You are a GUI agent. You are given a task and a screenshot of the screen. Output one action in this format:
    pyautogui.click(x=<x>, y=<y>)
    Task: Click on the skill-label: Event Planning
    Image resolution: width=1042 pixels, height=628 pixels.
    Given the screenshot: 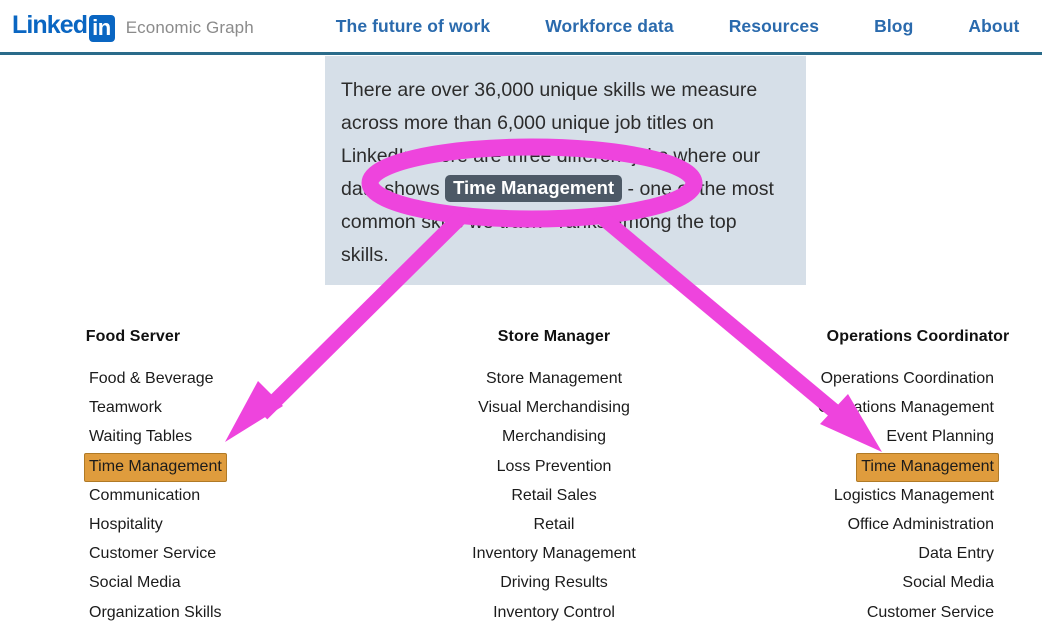 What is the action you would take?
    pyautogui.click(x=940, y=437)
    